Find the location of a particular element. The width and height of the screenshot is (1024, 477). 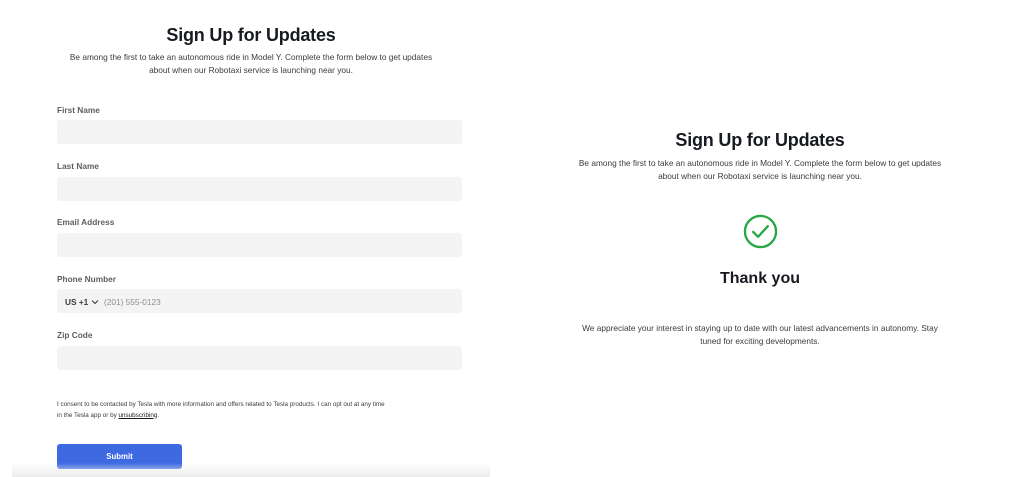

confirmation-message-line2: tuned for exciting developments. is located at coordinates (760, 341).